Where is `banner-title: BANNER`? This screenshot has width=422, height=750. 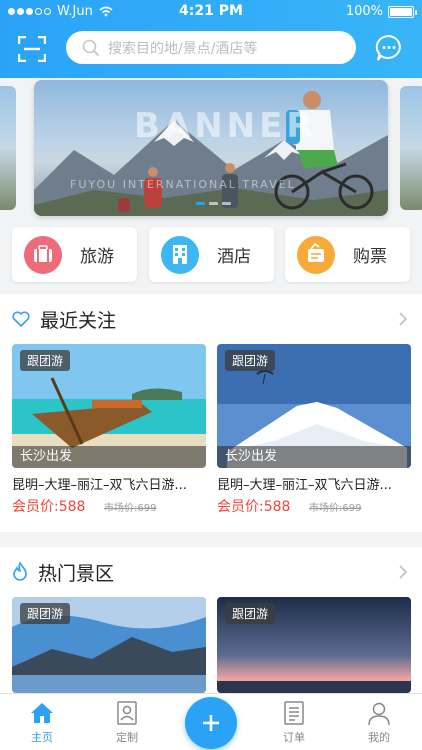 banner-title: BANNER is located at coordinates (225, 126).